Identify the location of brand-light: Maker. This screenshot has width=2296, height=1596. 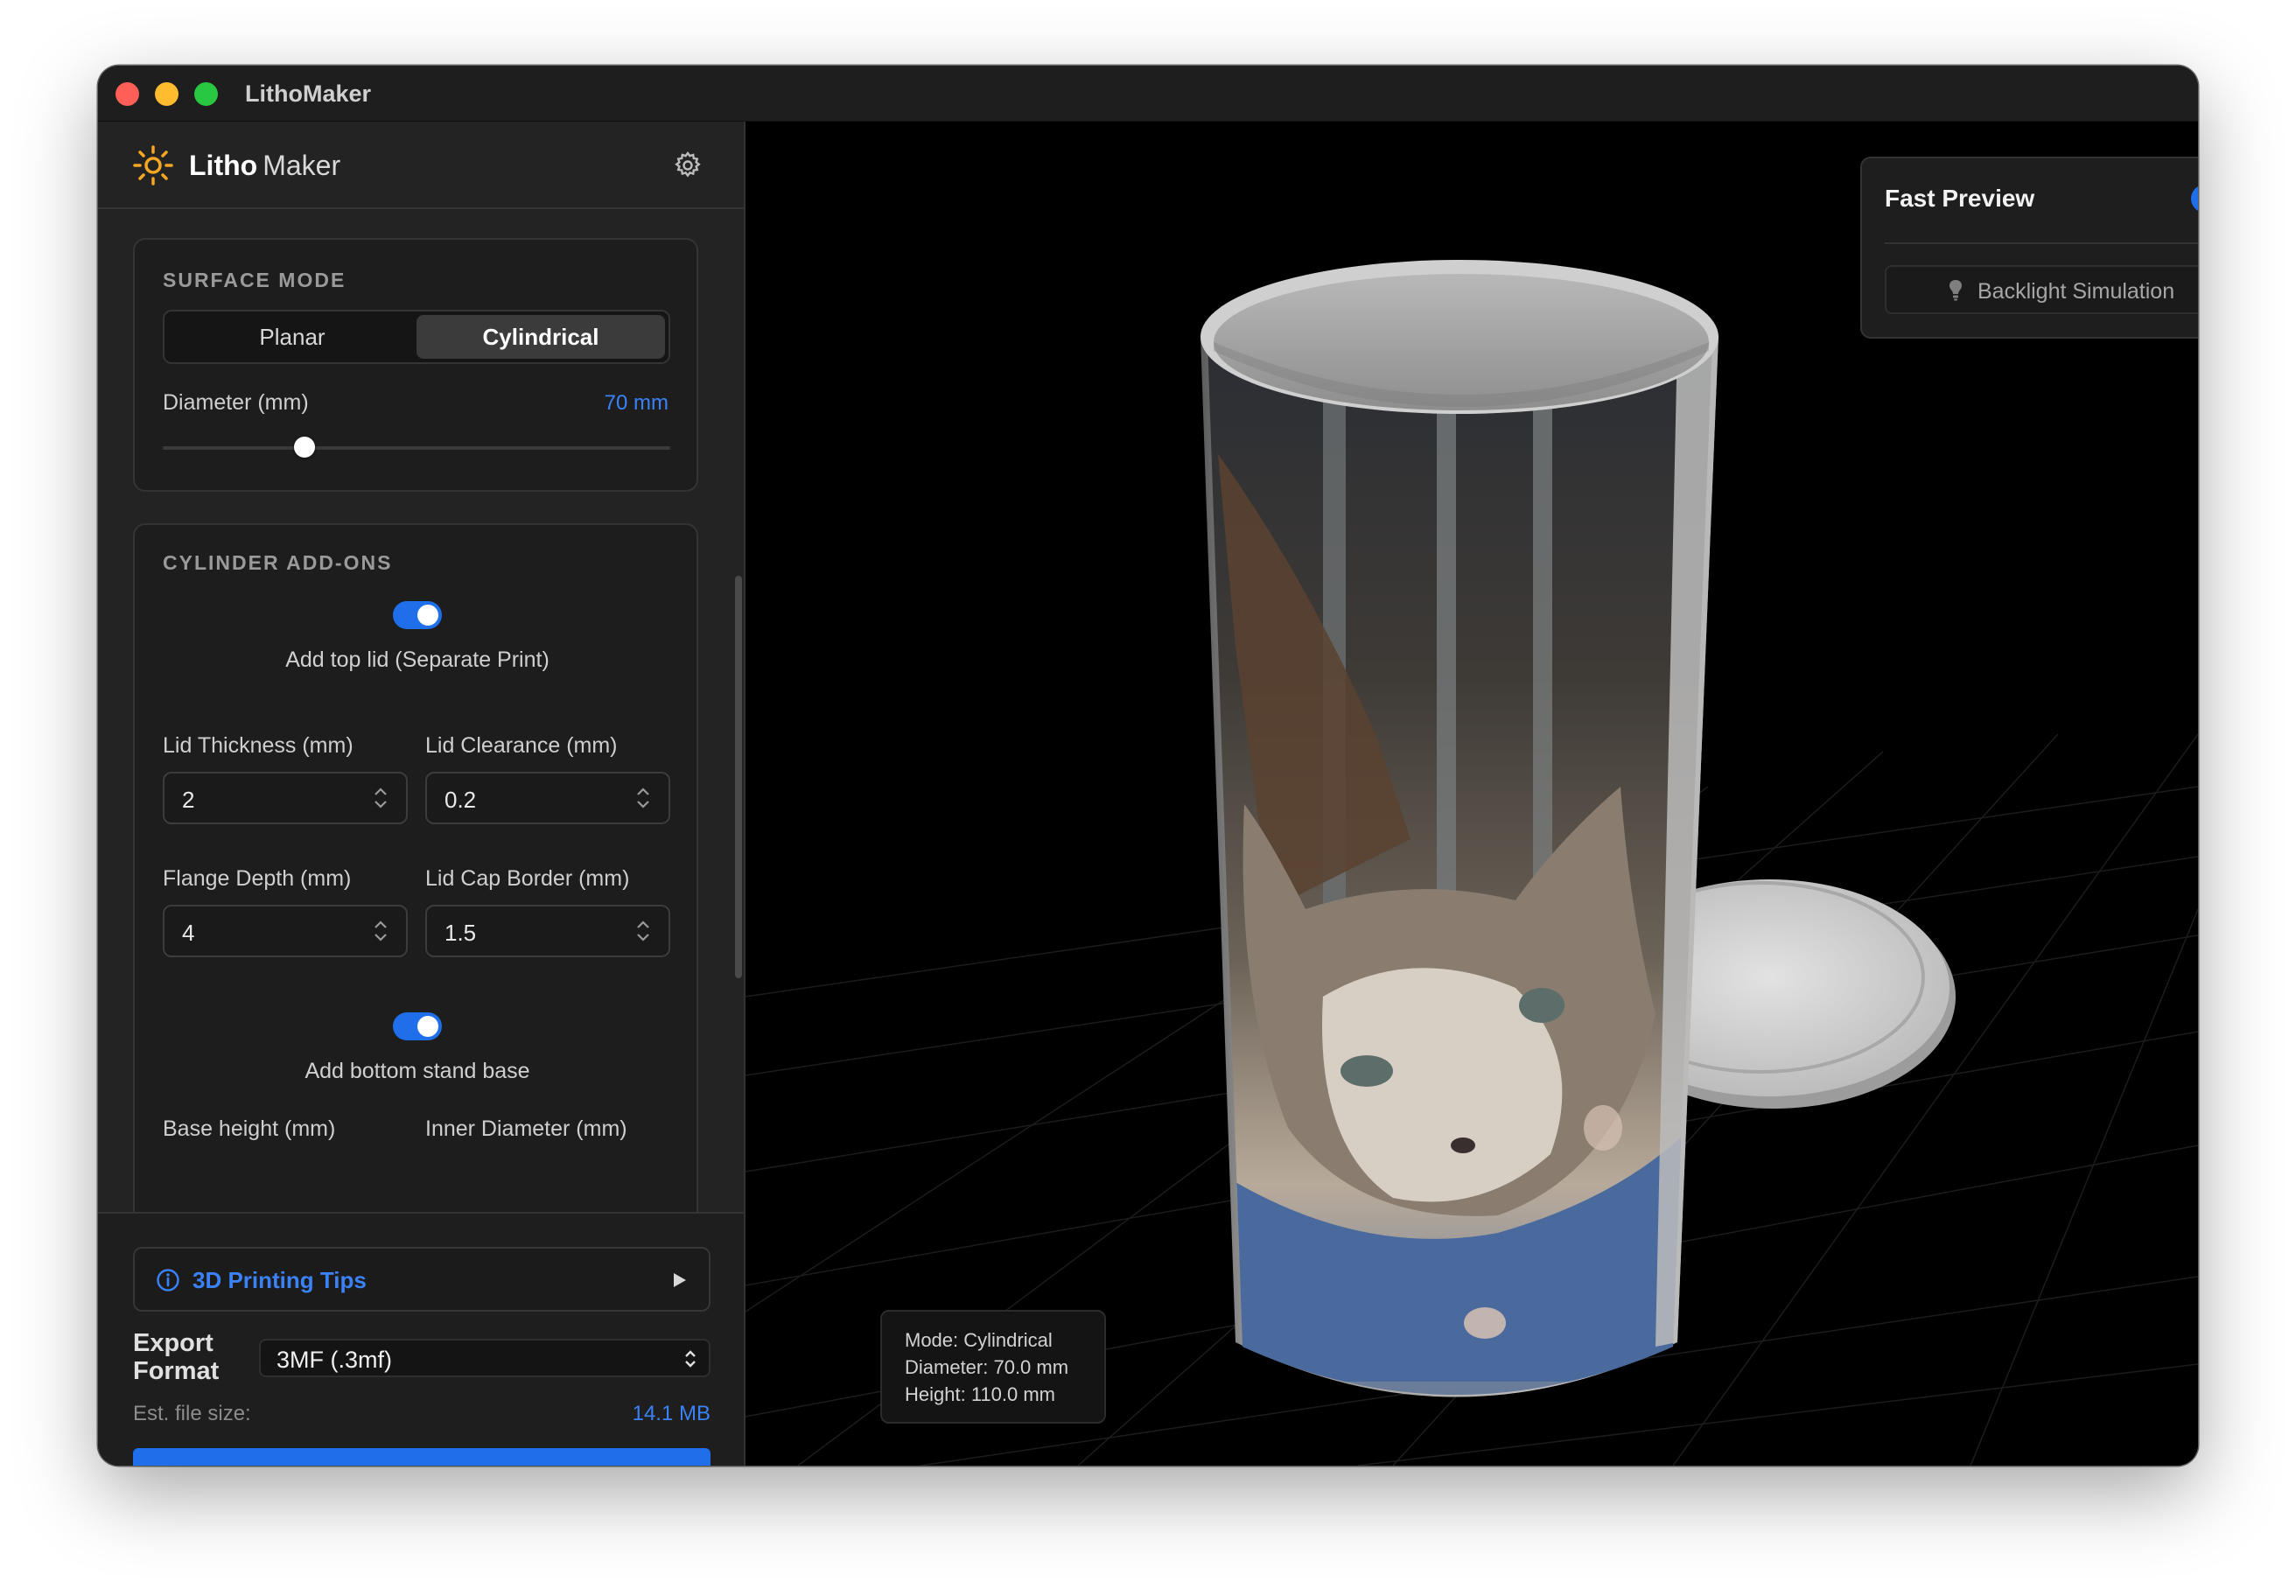
(301, 165).